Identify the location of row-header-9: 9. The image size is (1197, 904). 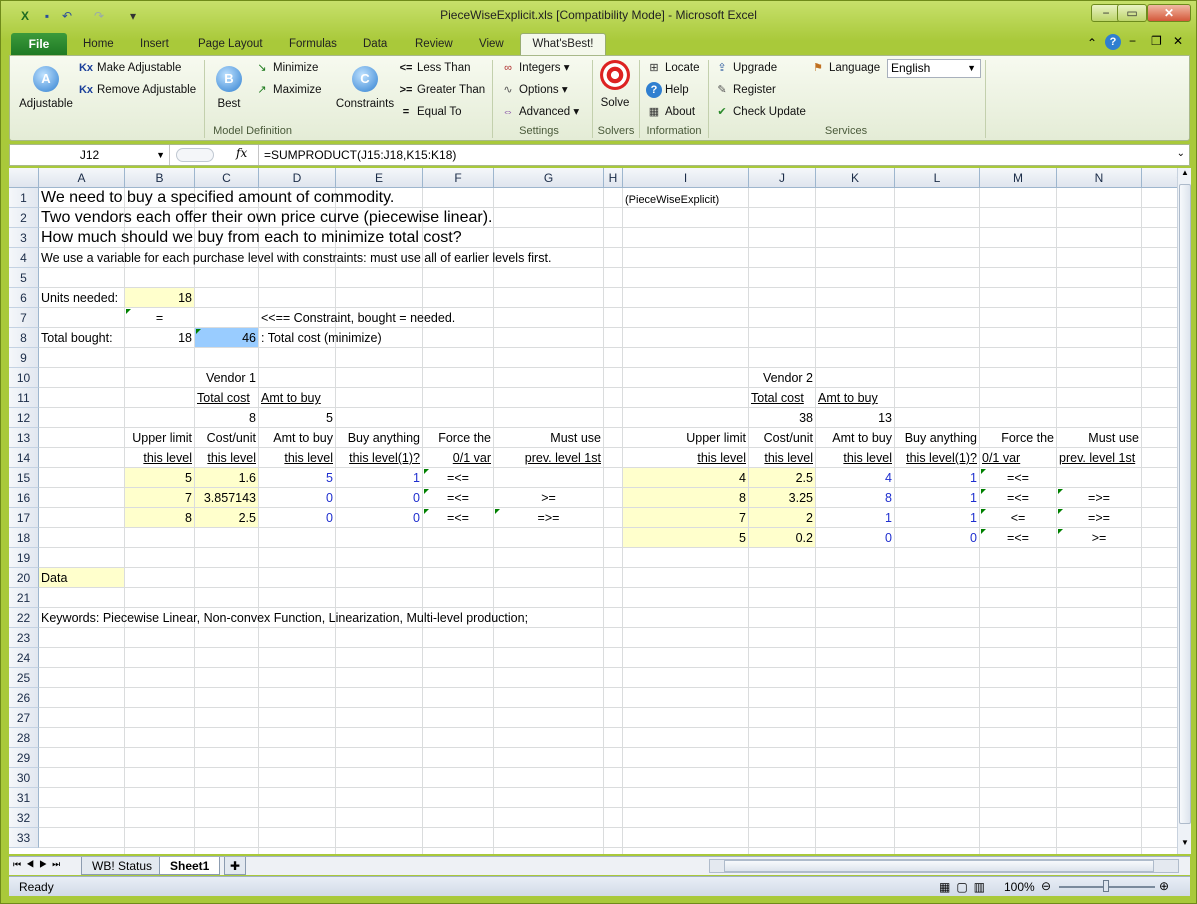
(24, 358).